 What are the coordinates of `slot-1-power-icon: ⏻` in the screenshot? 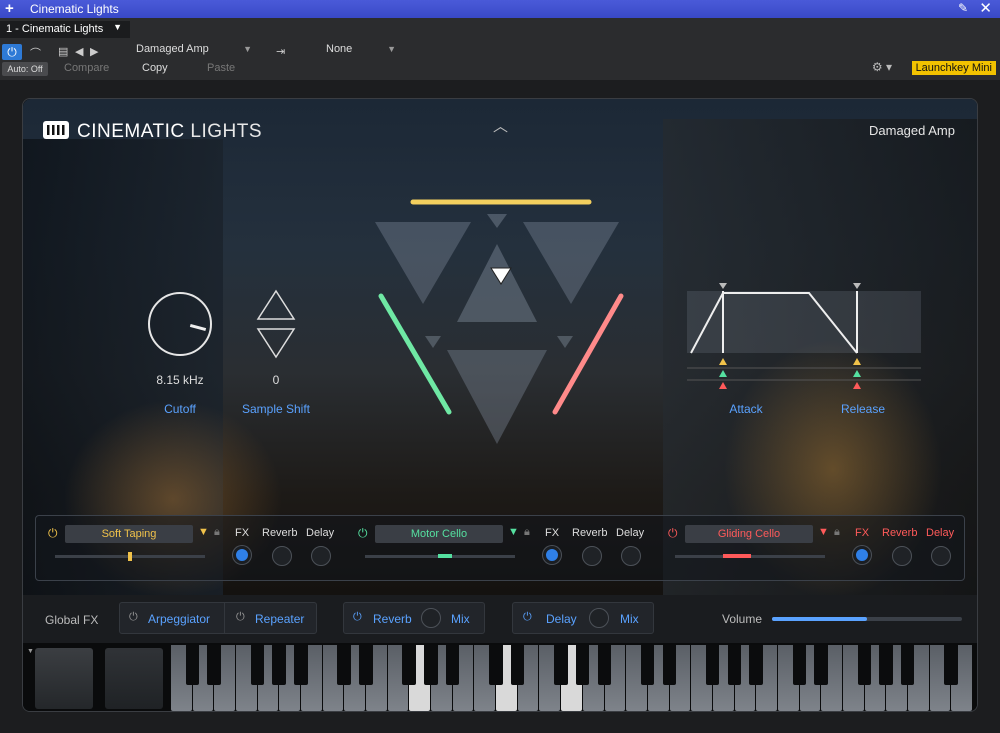 It's located at (53, 533).